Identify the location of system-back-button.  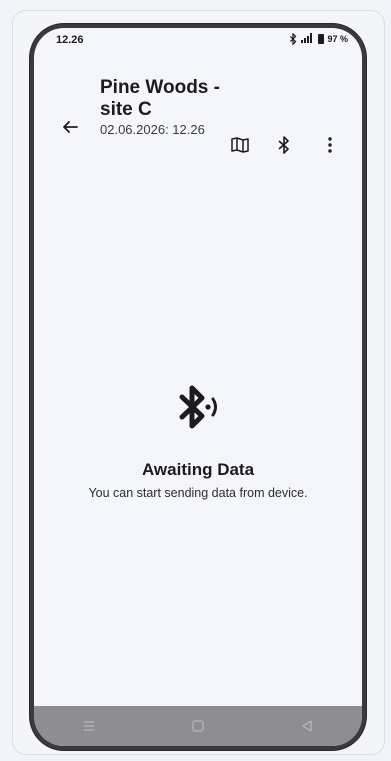
(307, 726).